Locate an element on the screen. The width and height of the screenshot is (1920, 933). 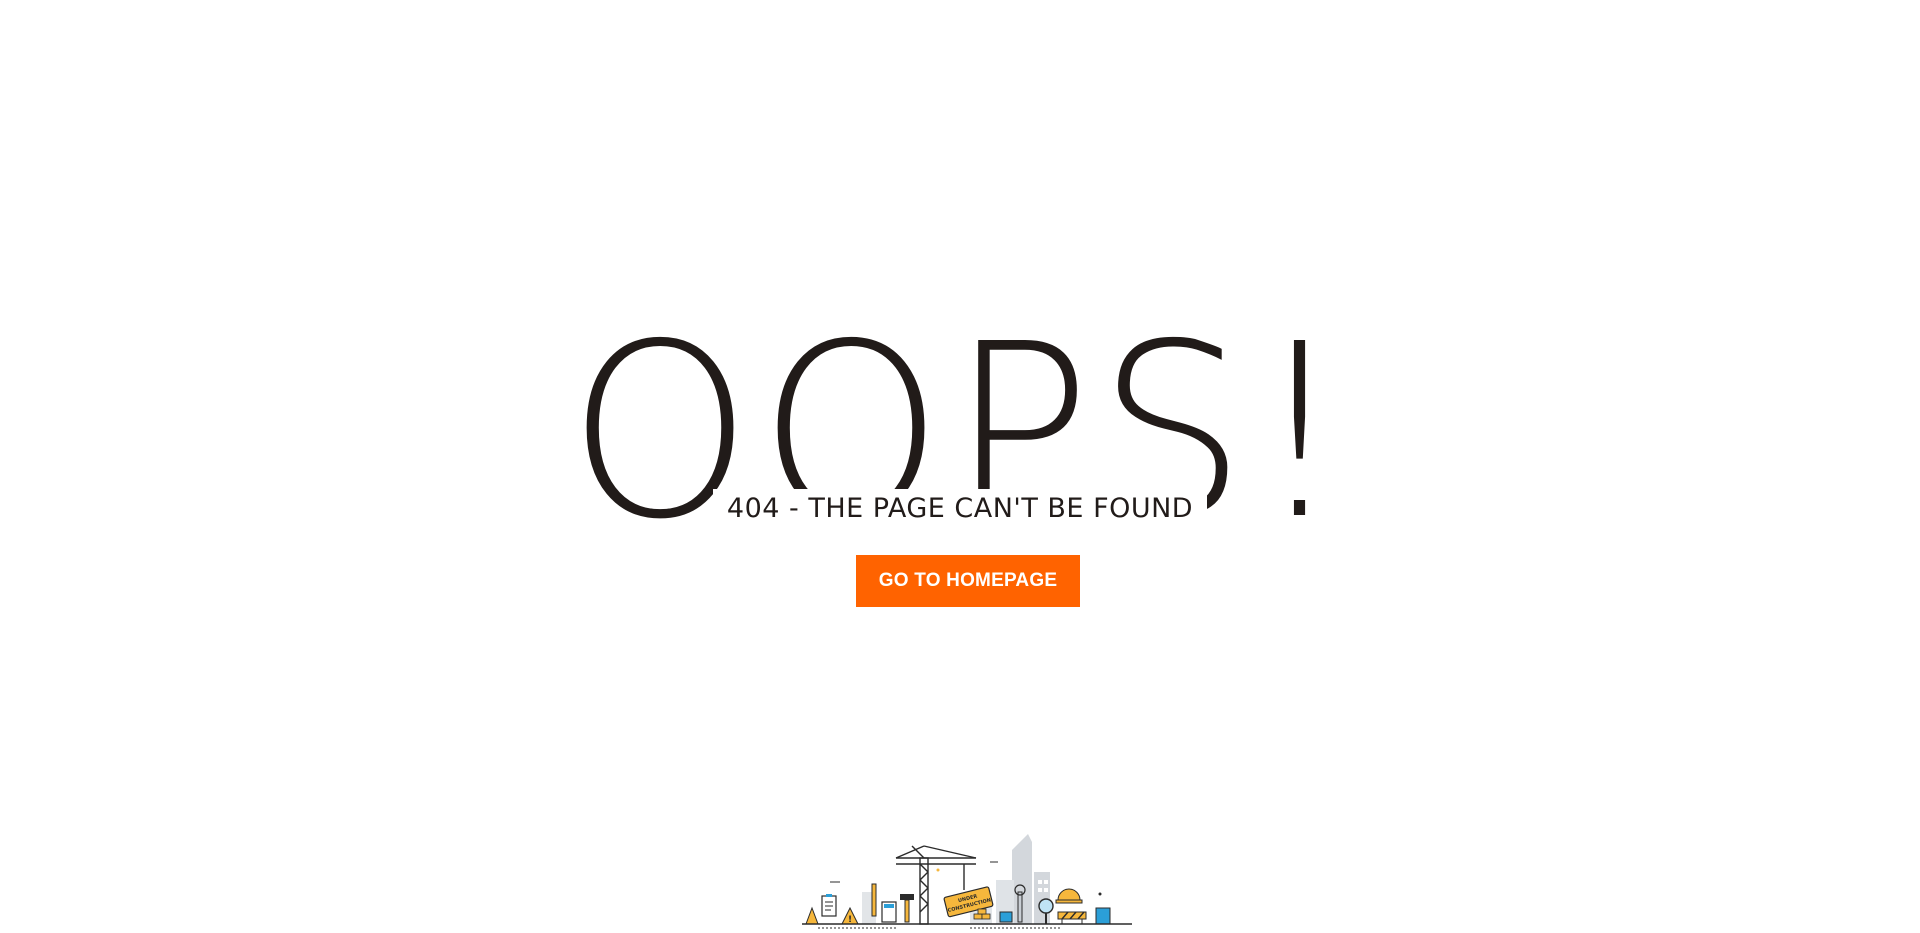
error-subtitle: 404 - THE PAGE CAN'T BE FOUND is located at coordinates (960, 509).